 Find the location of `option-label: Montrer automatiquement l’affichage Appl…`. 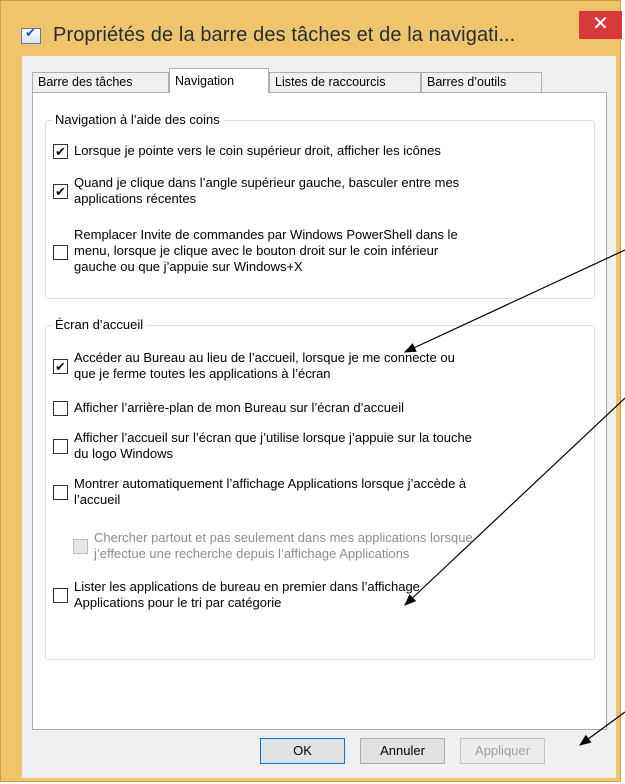

option-label: Montrer automatiquement l’affichage Appl… is located at coordinates (270, 491).